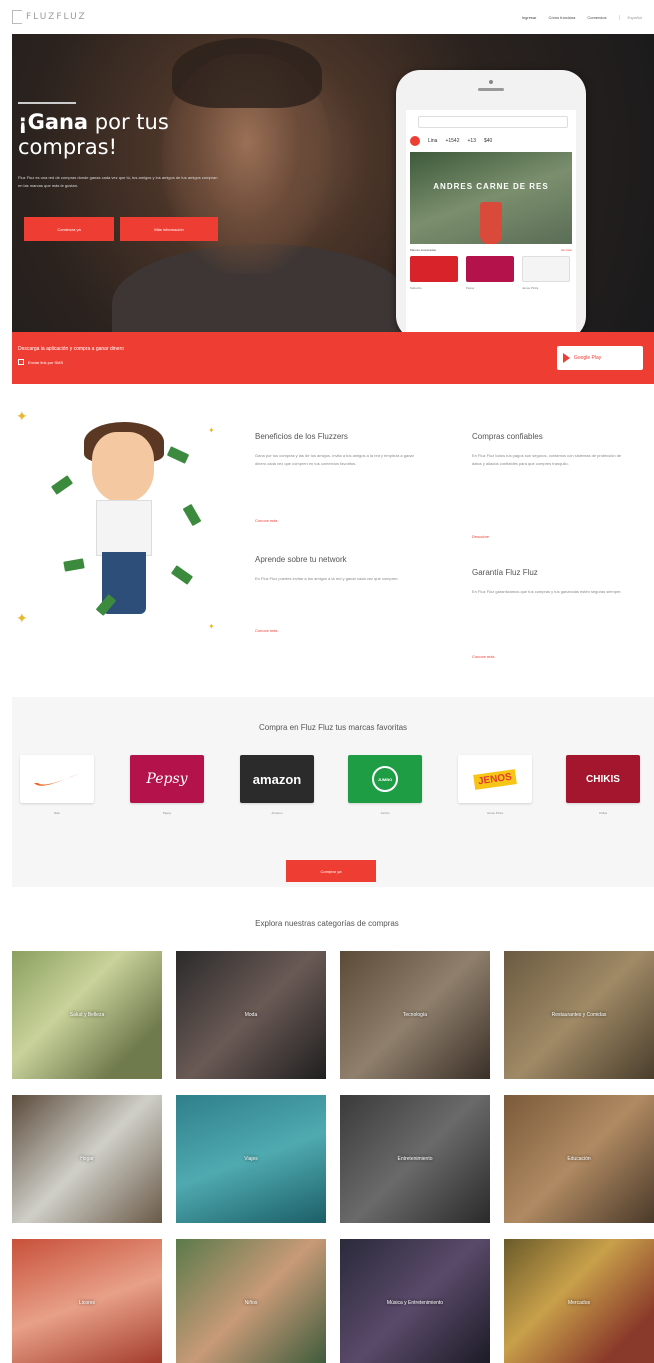 This screenshot has height=1363, width=654. I want to click on category-tile: Entretenimiento, so click(415, 1159).